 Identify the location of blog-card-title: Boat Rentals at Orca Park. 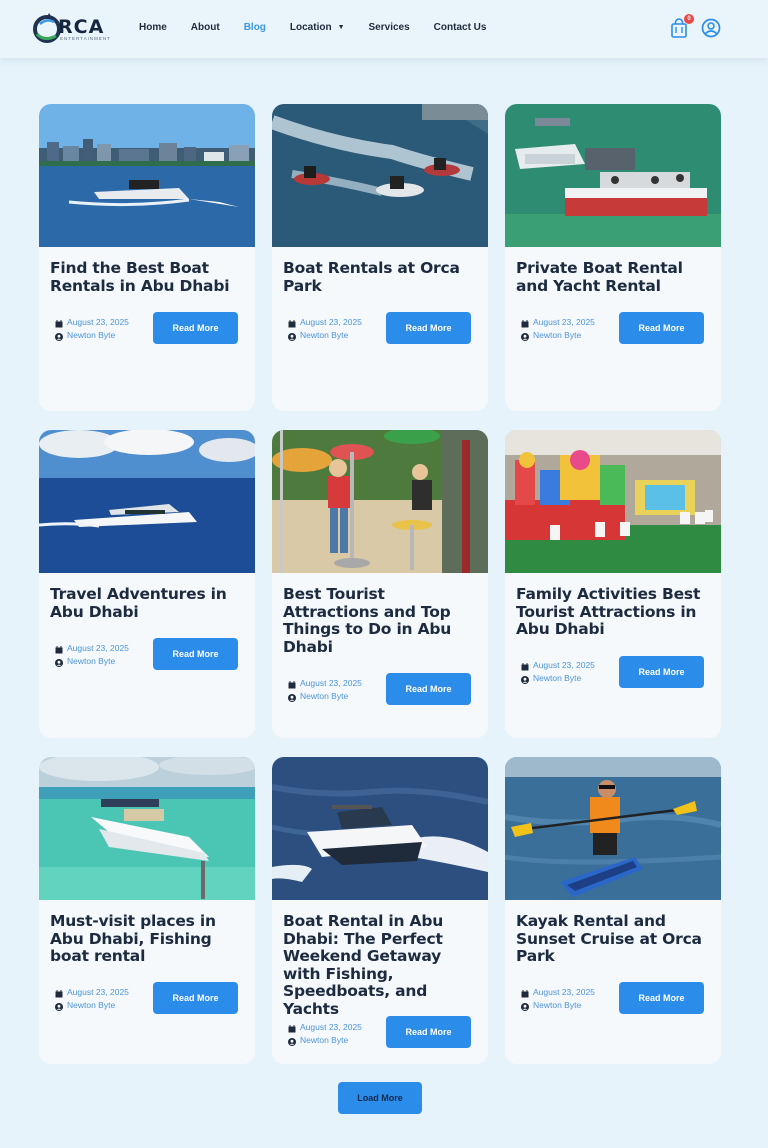
(382, 277).